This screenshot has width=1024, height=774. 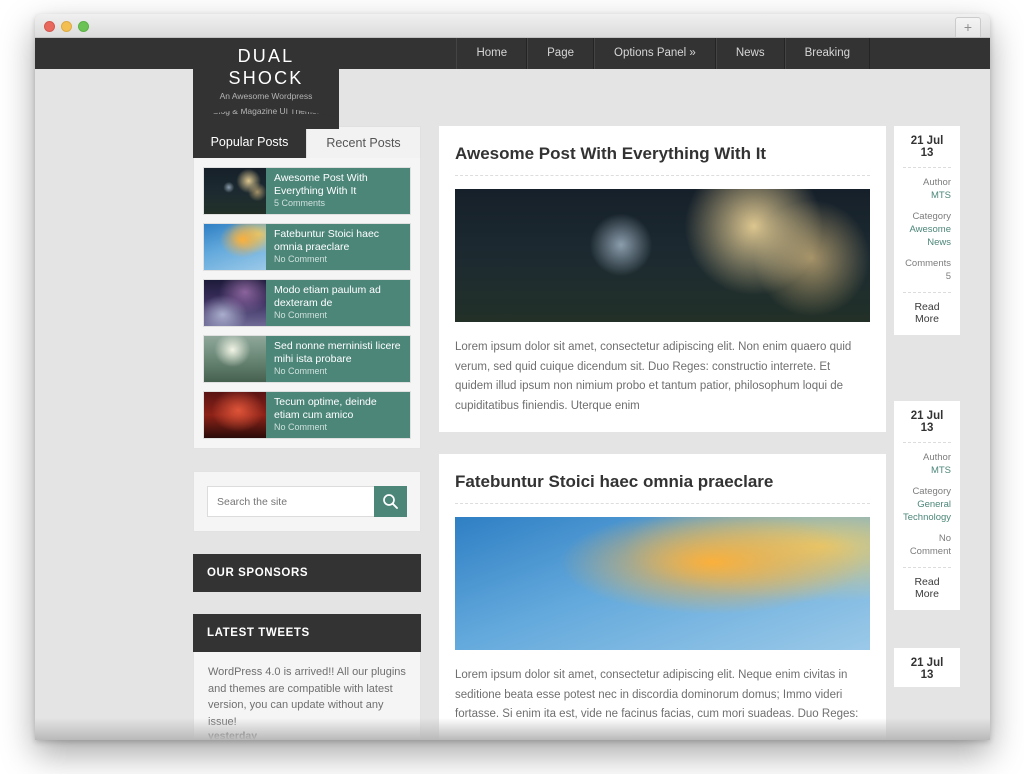 I want to click on minimize-window-button, so click(x=66, y=26).